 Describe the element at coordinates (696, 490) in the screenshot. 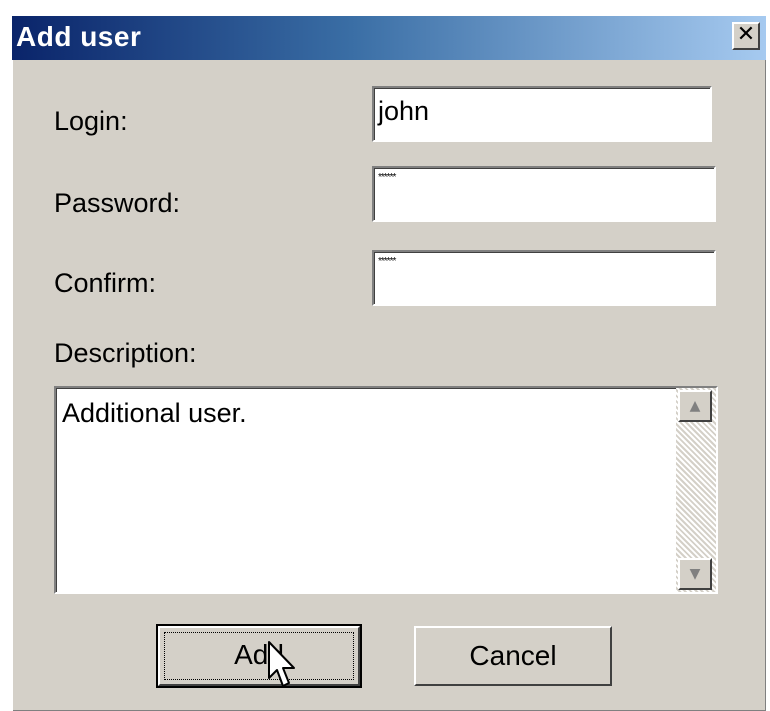

I see `description-scrollbar: ▲ ▼` at that location.